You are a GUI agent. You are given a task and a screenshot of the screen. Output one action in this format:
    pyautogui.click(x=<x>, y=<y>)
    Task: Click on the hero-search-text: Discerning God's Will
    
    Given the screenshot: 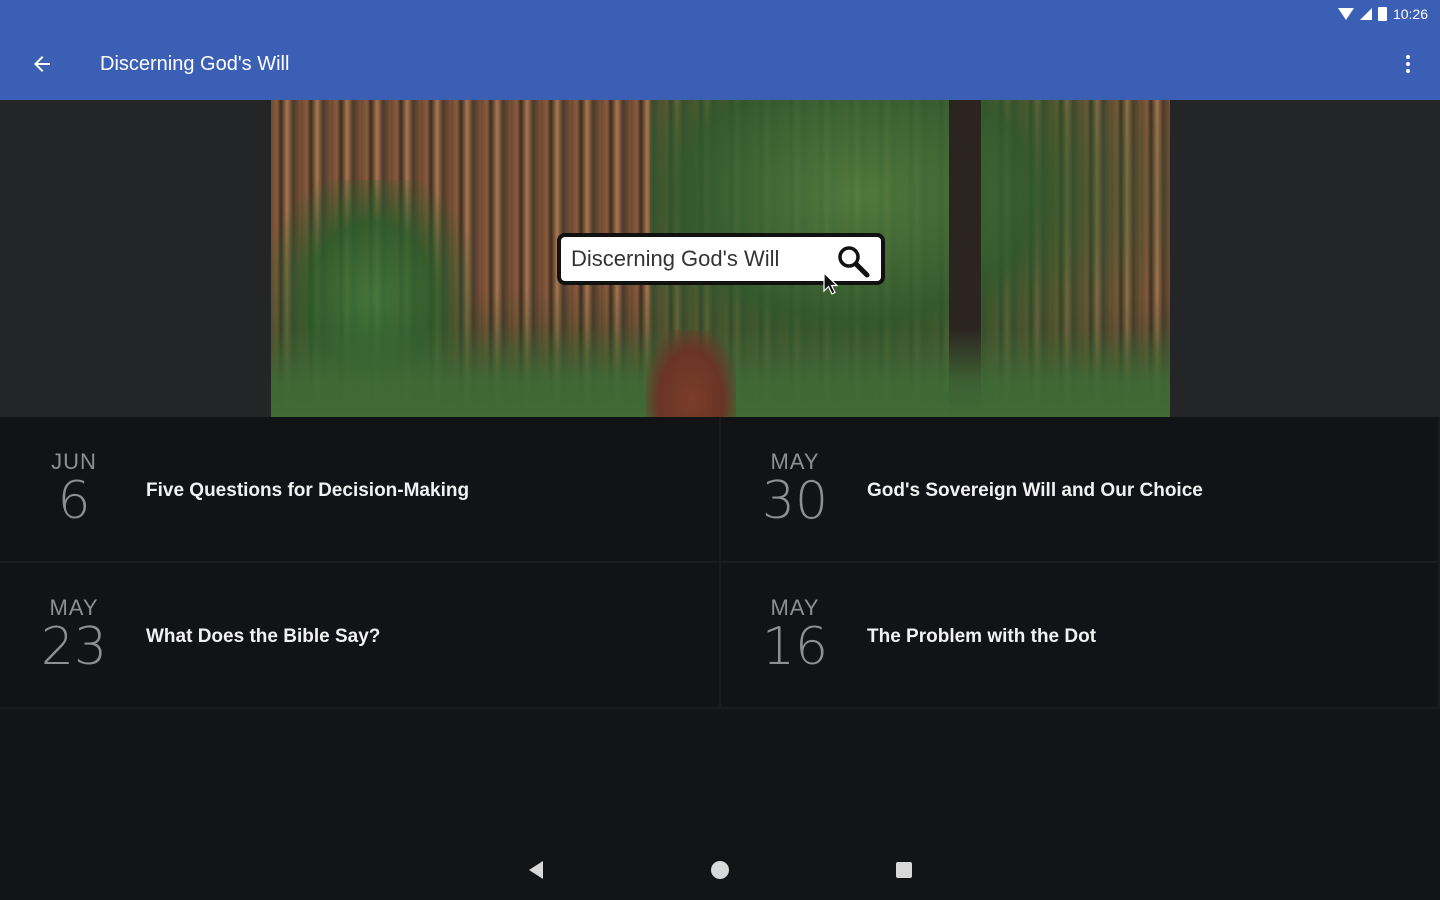 What is the action you would take?
    pyautogui.click(x=675, y=258)
    